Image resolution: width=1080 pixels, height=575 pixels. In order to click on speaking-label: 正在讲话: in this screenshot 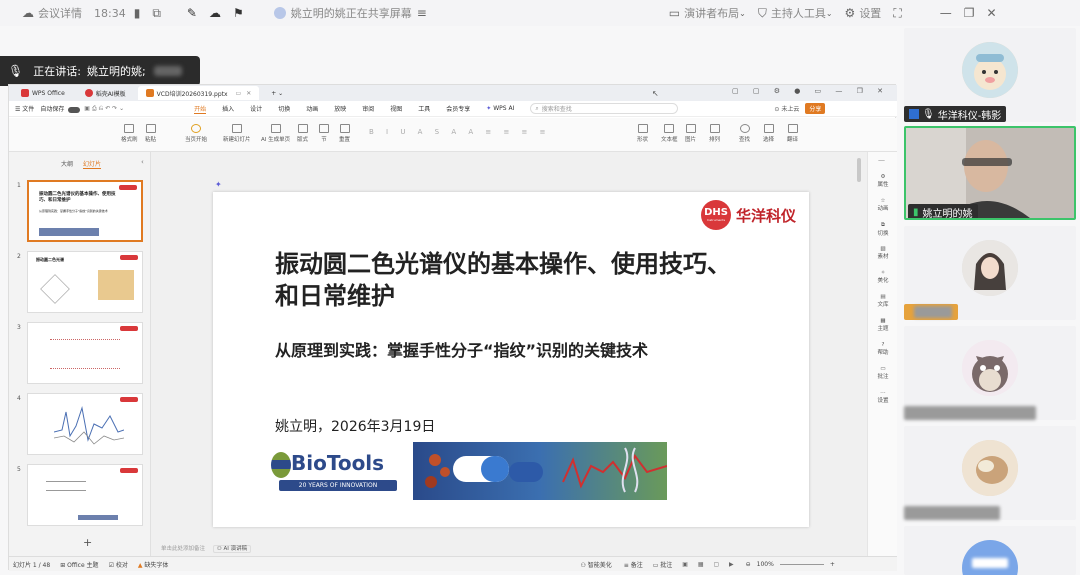, I will do `click(57, 71)`.